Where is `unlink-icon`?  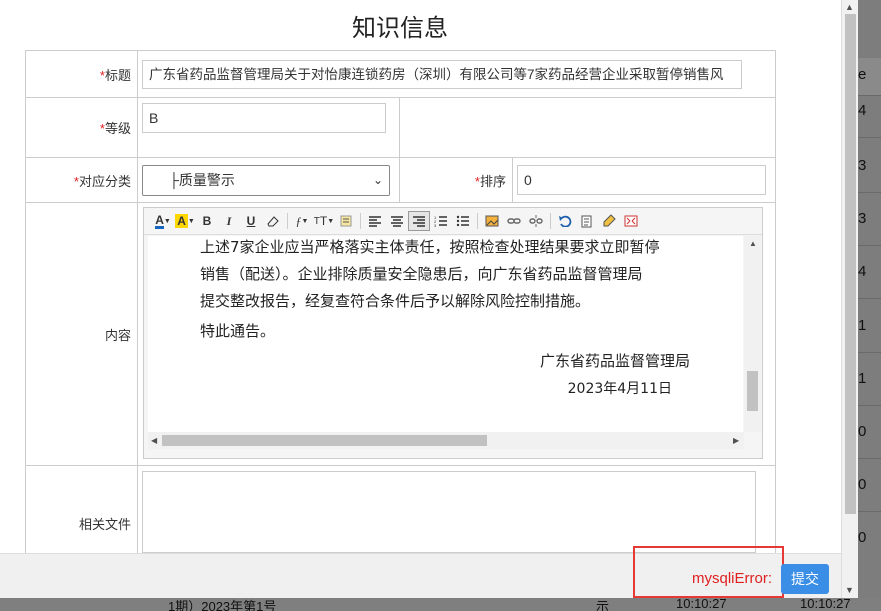 unlink-icon is located at coordinates (536, 221).